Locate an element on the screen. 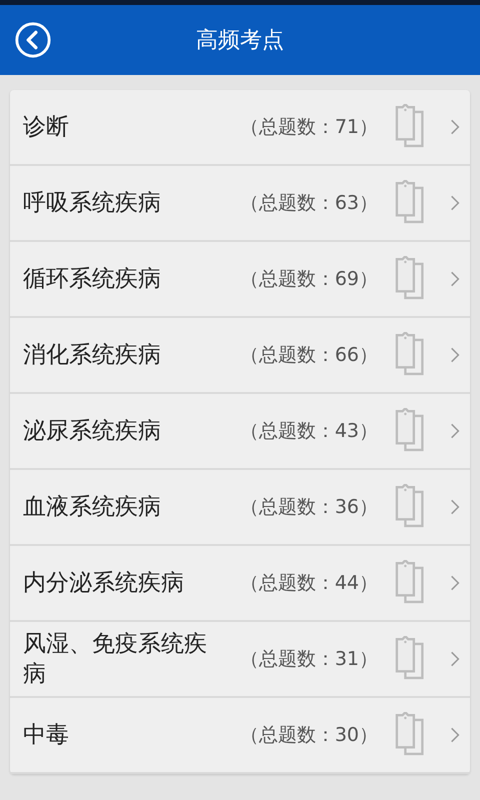  topic-name: 消化系统疾病 is located at coordinates (92, 355).